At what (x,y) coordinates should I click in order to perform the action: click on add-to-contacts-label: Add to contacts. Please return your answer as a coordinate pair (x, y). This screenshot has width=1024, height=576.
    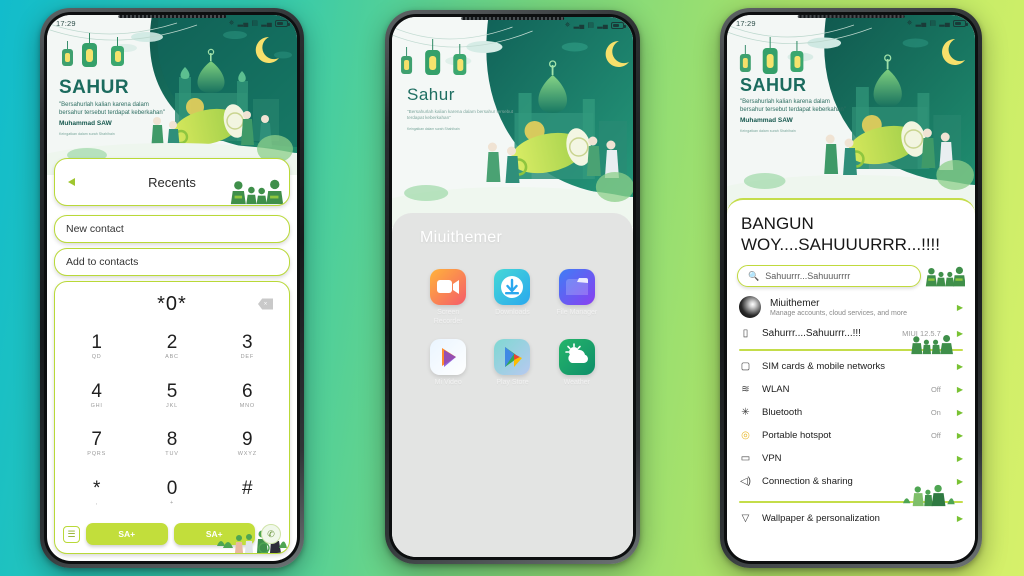
    Looking at the image, I should click on (102, 262).